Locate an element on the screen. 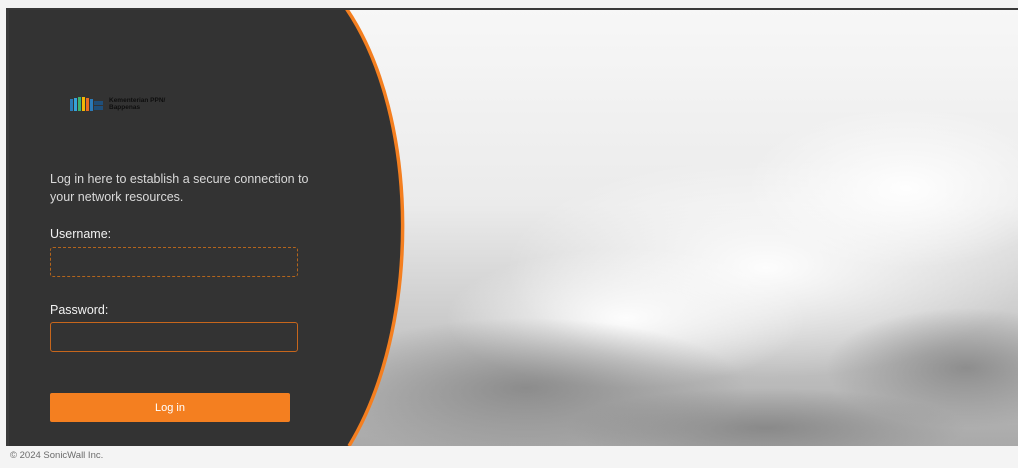 The width and height of the screenshot is (1018, 468). copyright-text: © 2024 SonicWall Inc. is located at coordinates (57, 455).